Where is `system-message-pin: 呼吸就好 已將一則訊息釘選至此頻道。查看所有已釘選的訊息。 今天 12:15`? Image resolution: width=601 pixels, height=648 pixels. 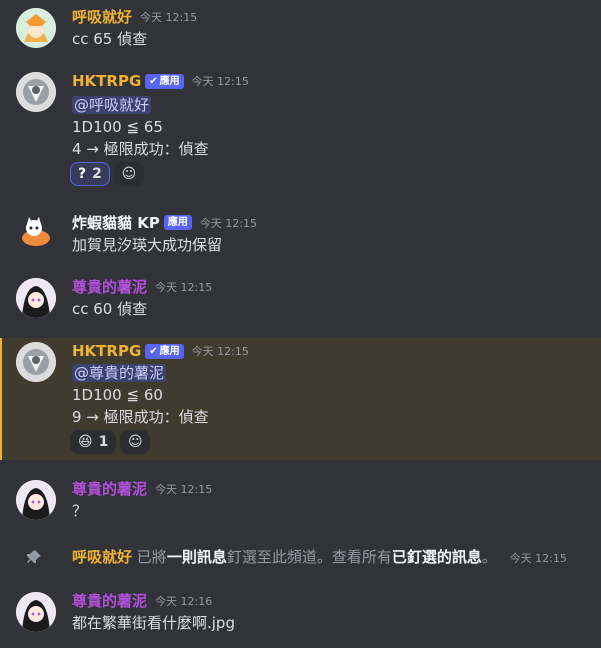
system-message-pin: 呼吸就好 已將一則訊息釘選至此頻道。查看所有已釘選的訊息。 今天 12:15 is located at coordinates (300, 558).